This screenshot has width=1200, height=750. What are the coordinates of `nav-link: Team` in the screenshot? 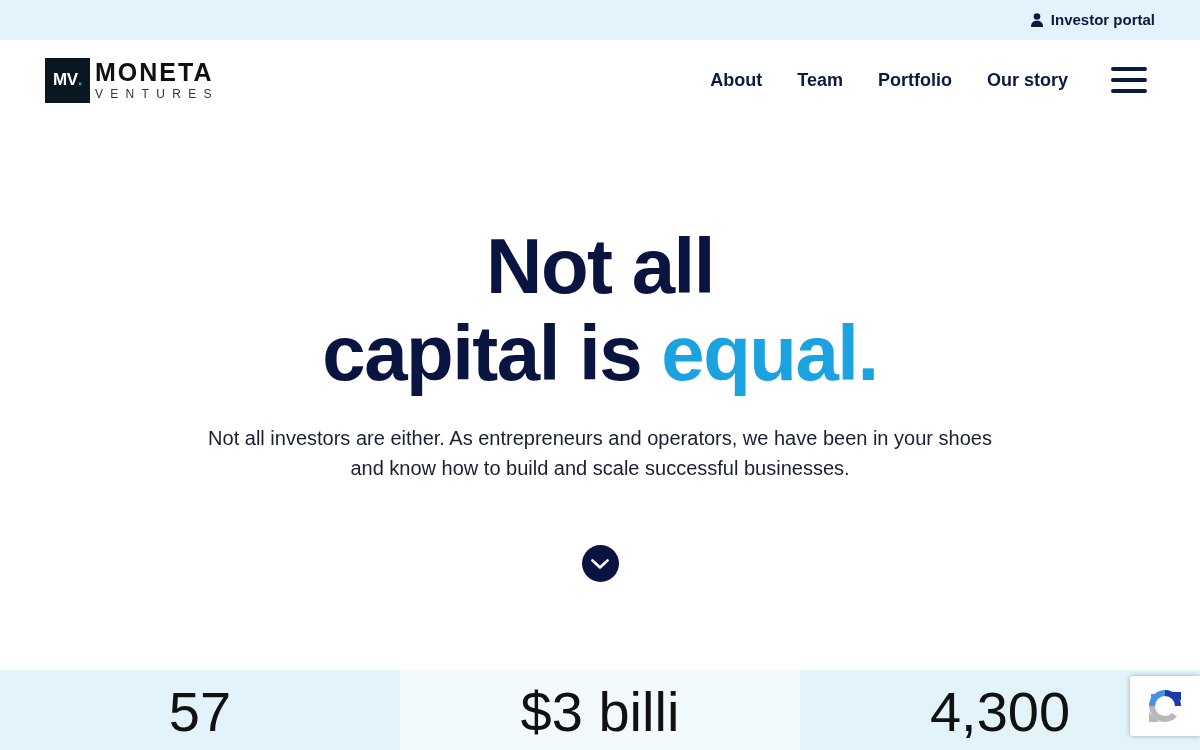 It's located at (820, 80).